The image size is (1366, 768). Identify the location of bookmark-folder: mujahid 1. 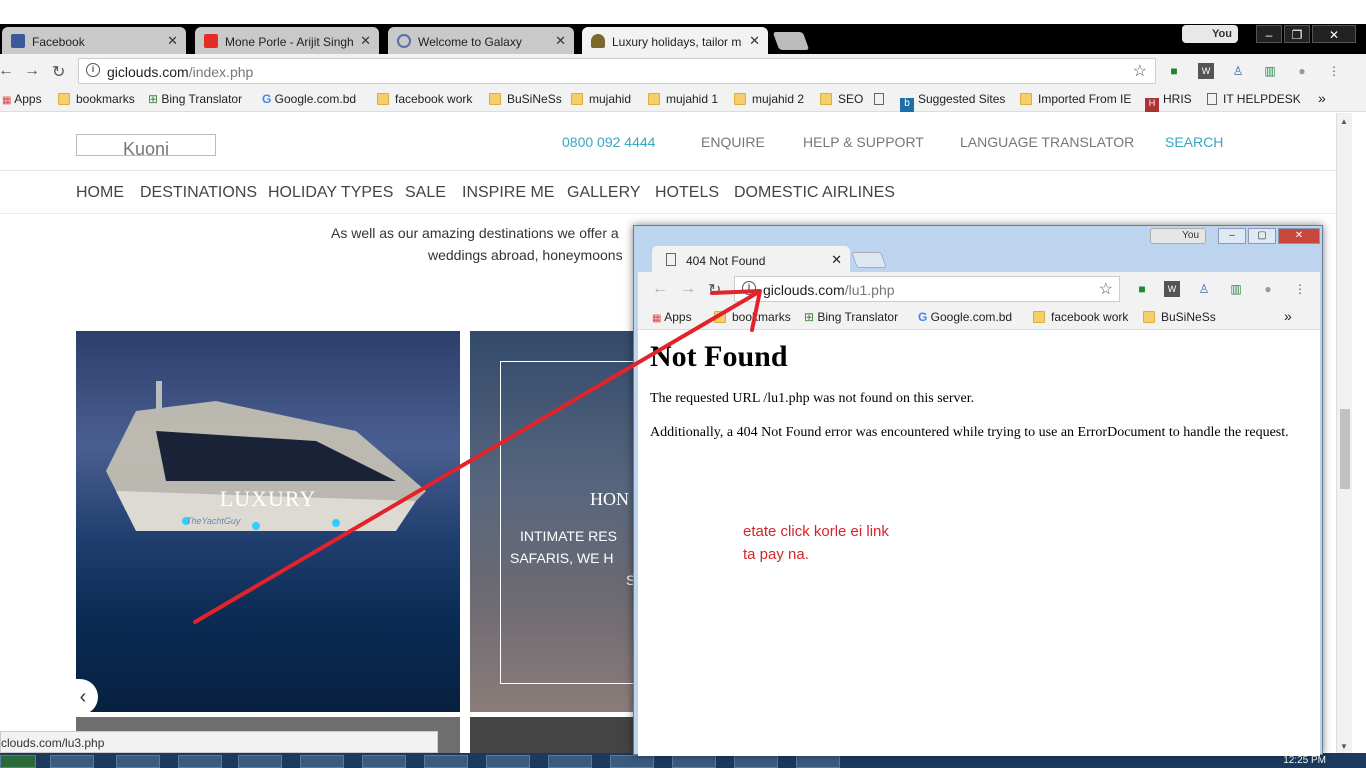
(683, 99).